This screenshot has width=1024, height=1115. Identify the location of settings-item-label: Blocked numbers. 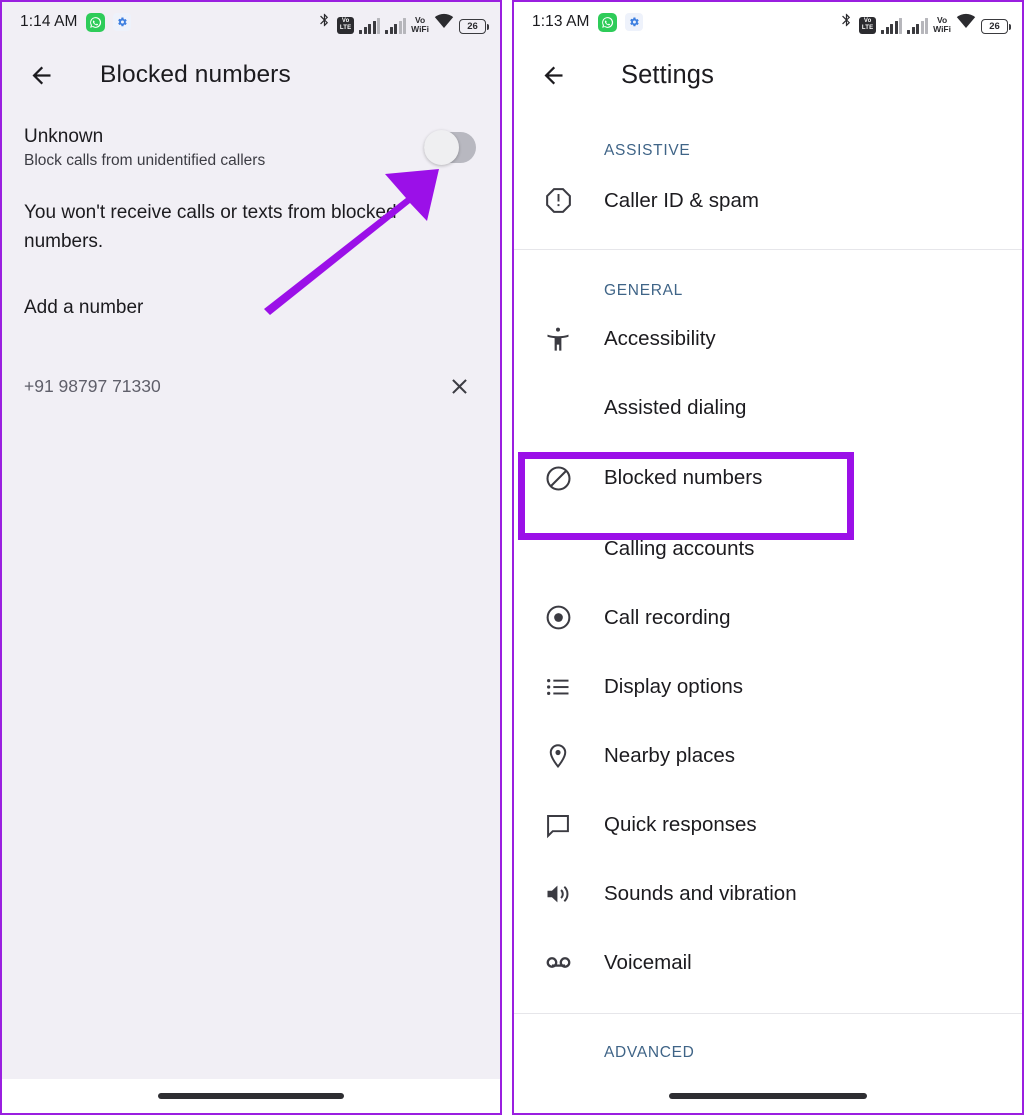
(683, 477).